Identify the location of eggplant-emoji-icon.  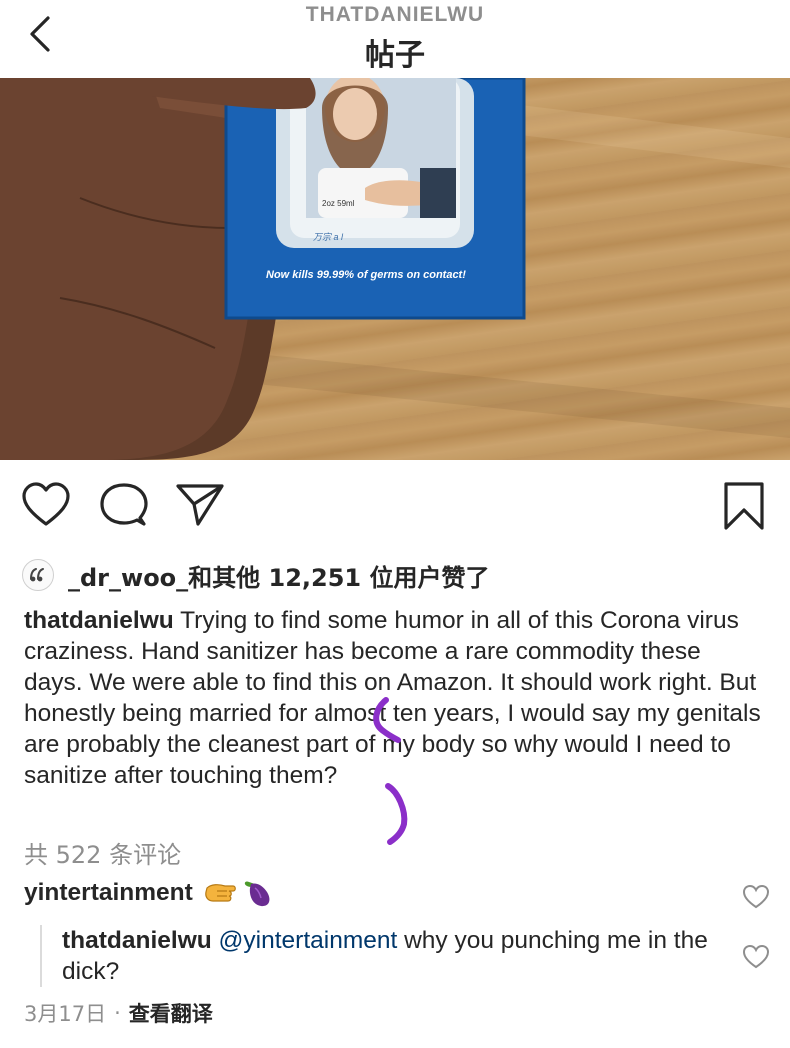
(257, 894).